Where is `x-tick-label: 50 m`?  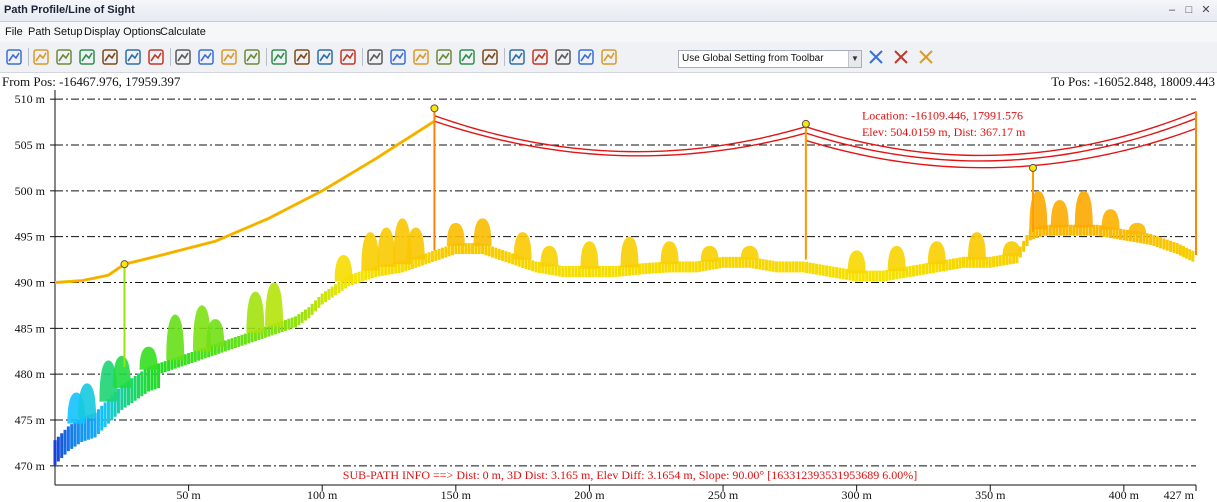
x-tick-label: 50 m is located at coordinates (188, 495).